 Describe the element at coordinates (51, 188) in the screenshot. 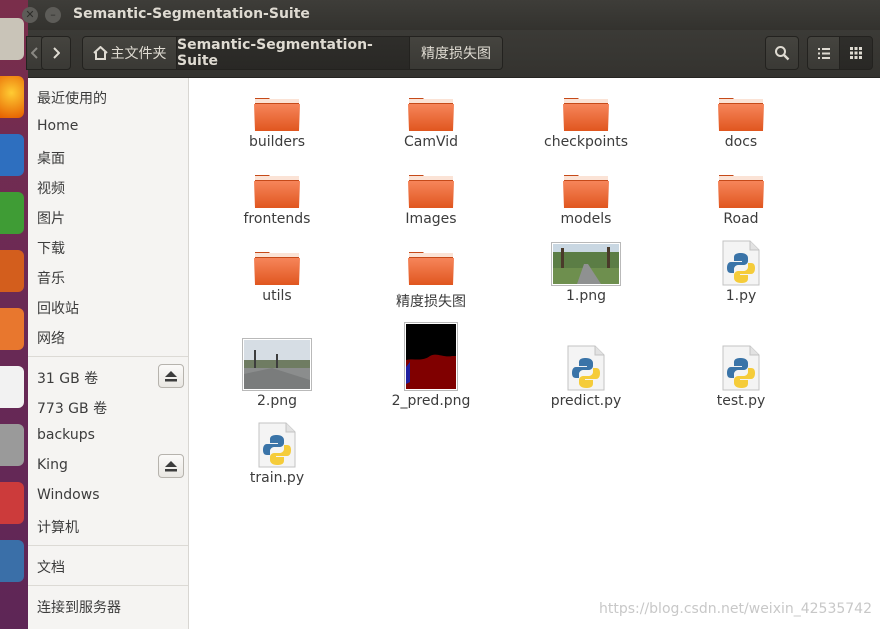

I see `sidebar-item-videos: 视频` at that location.